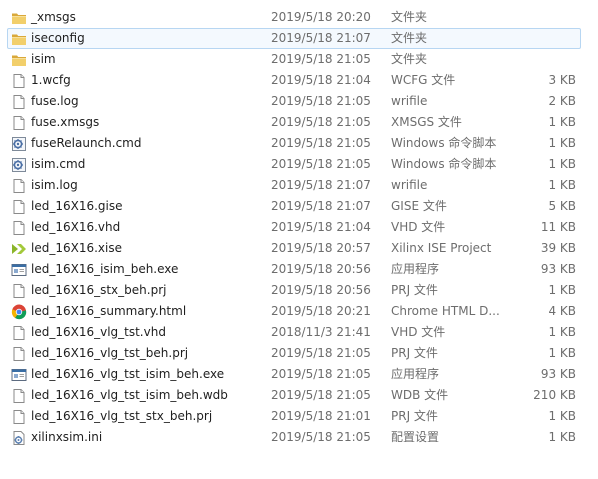 The height and width of the screenshot is (479, 598). What do you see at coordinates (321, 311) in the screenshot?
I see `file-modified-date: 2019/5/18 20:21` at bounding box center [321, 311].